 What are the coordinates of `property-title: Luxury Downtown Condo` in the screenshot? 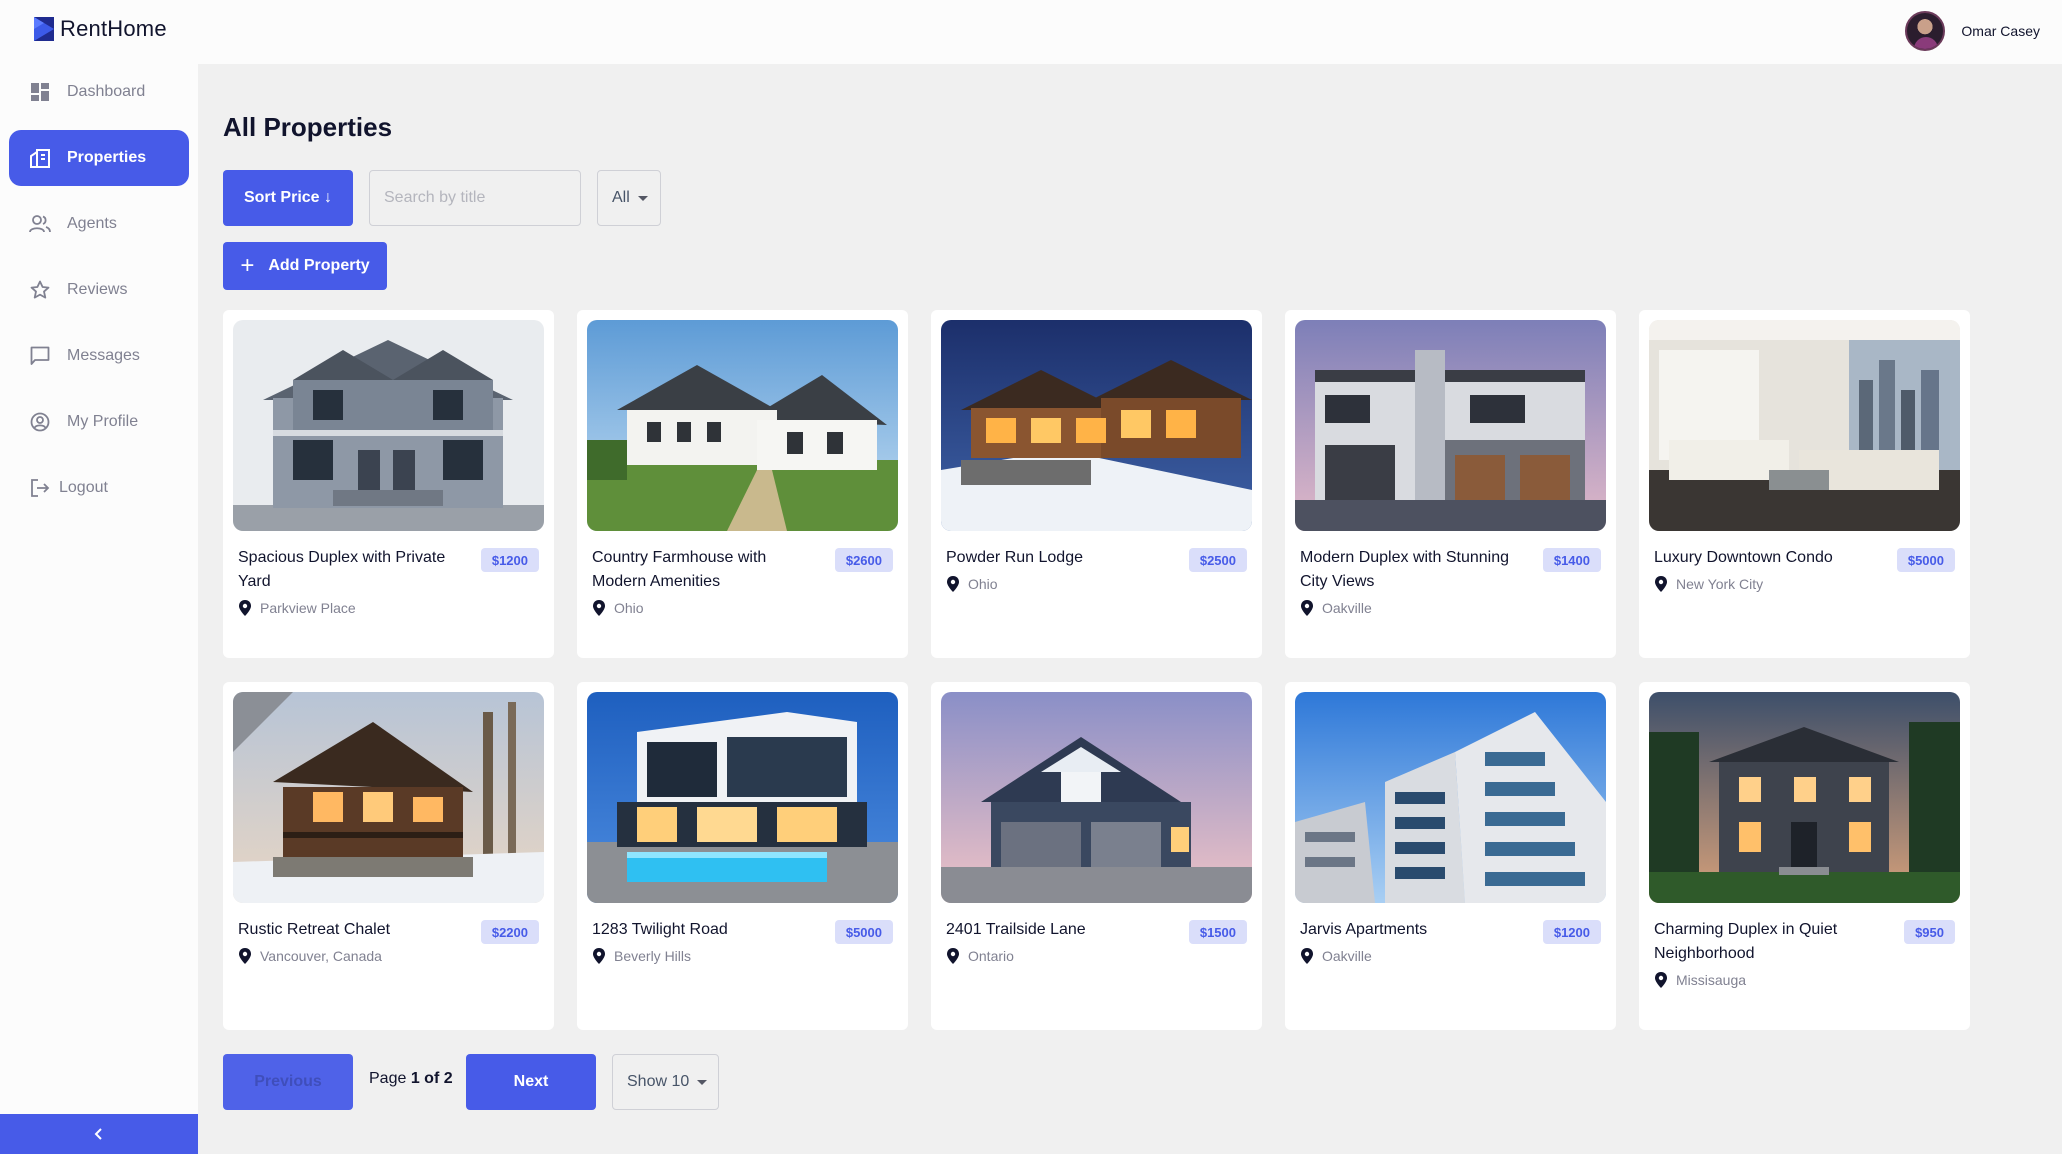 It's located at (1743, 557).